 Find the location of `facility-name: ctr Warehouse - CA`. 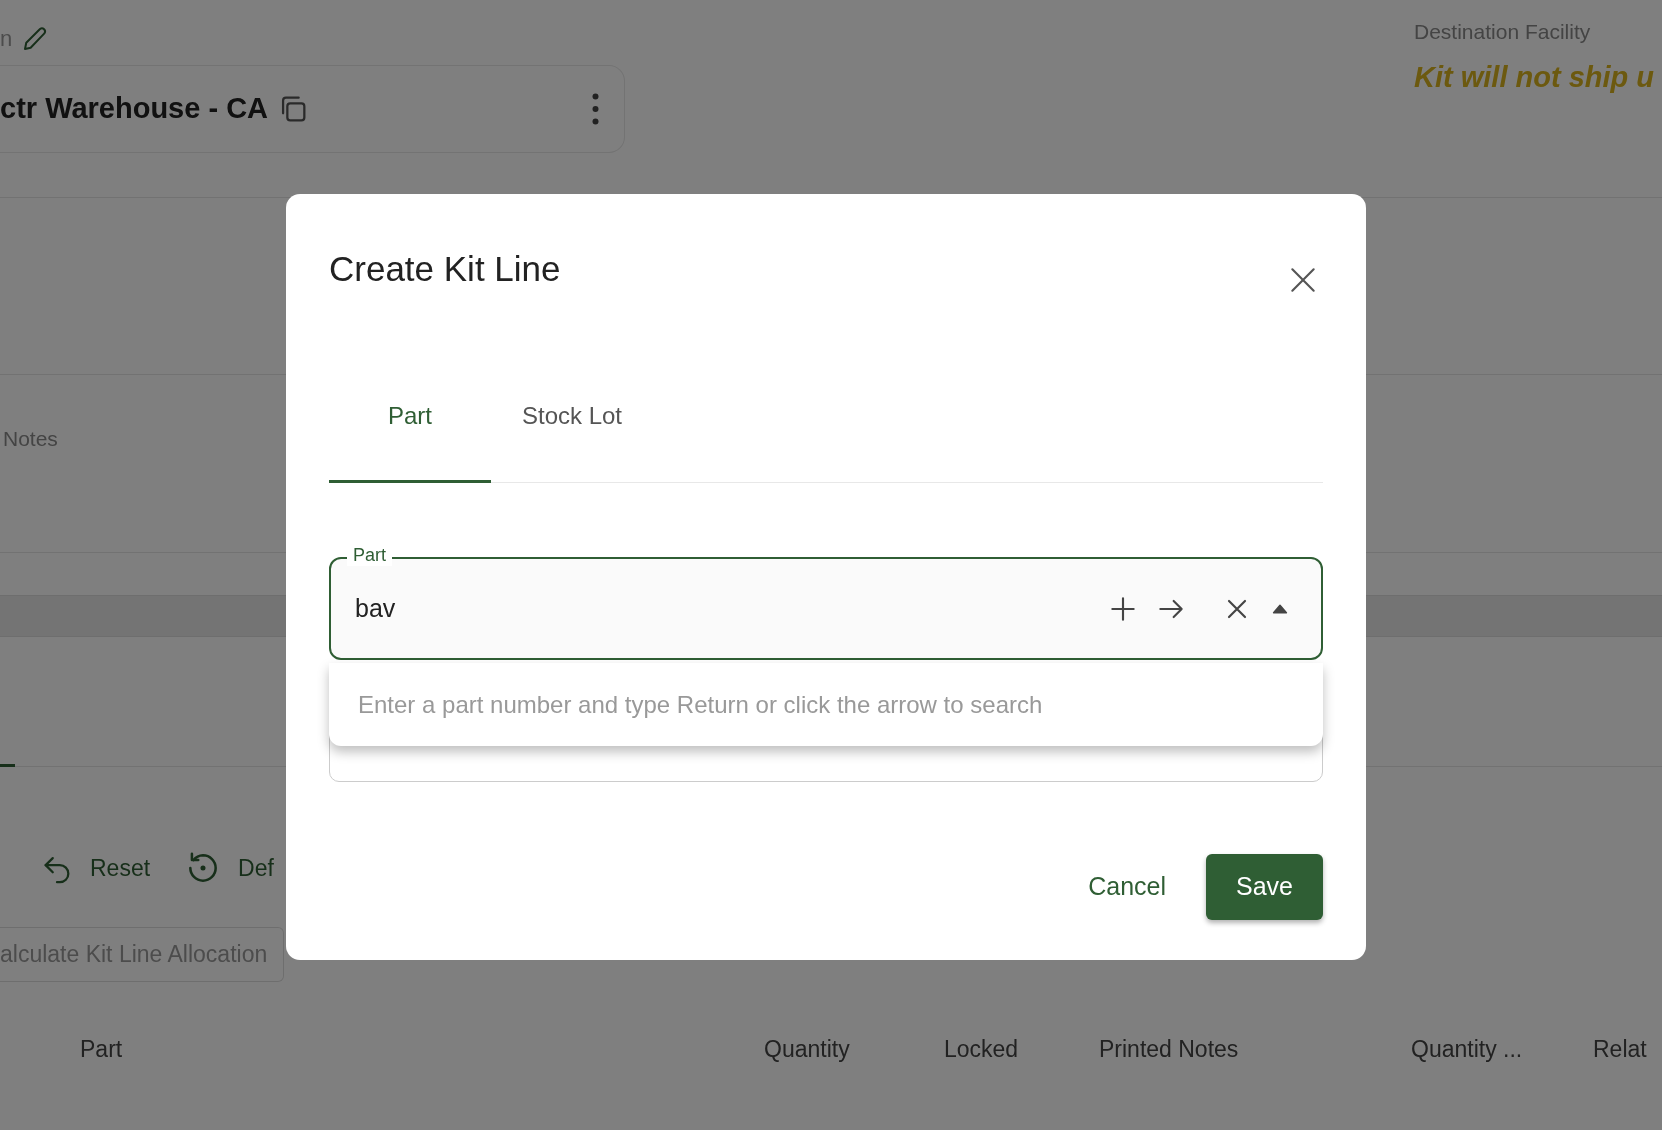

facility-name: ctr Warehouse - CA is located at coordinates (134, 109).